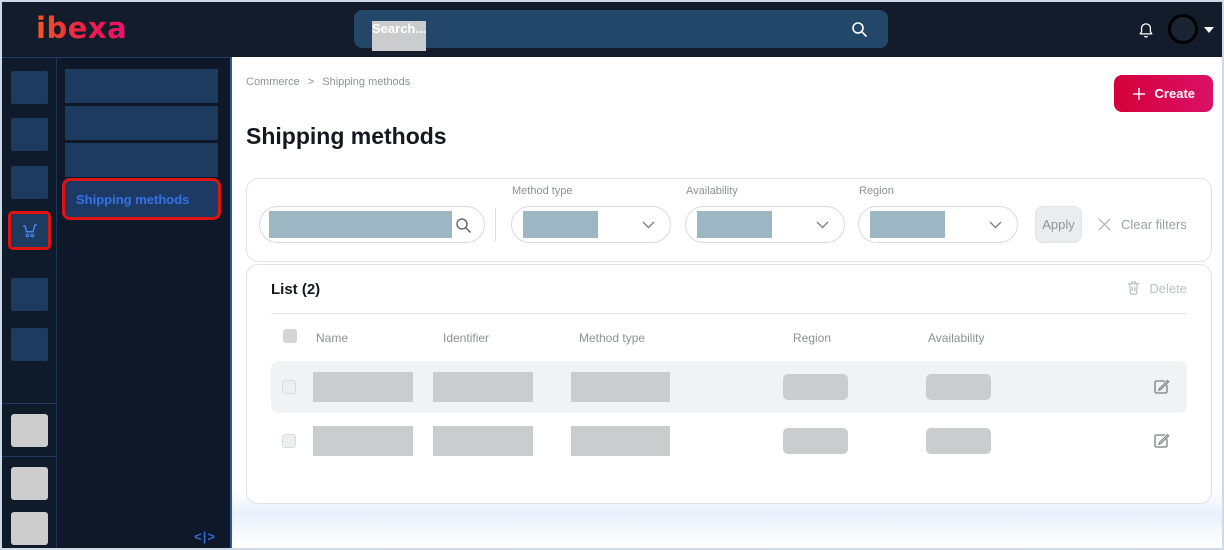  What do you see at coordinates (332, 338) in the screenshot?
I see `column-header-name: Name` at bounding box center [332, 338].